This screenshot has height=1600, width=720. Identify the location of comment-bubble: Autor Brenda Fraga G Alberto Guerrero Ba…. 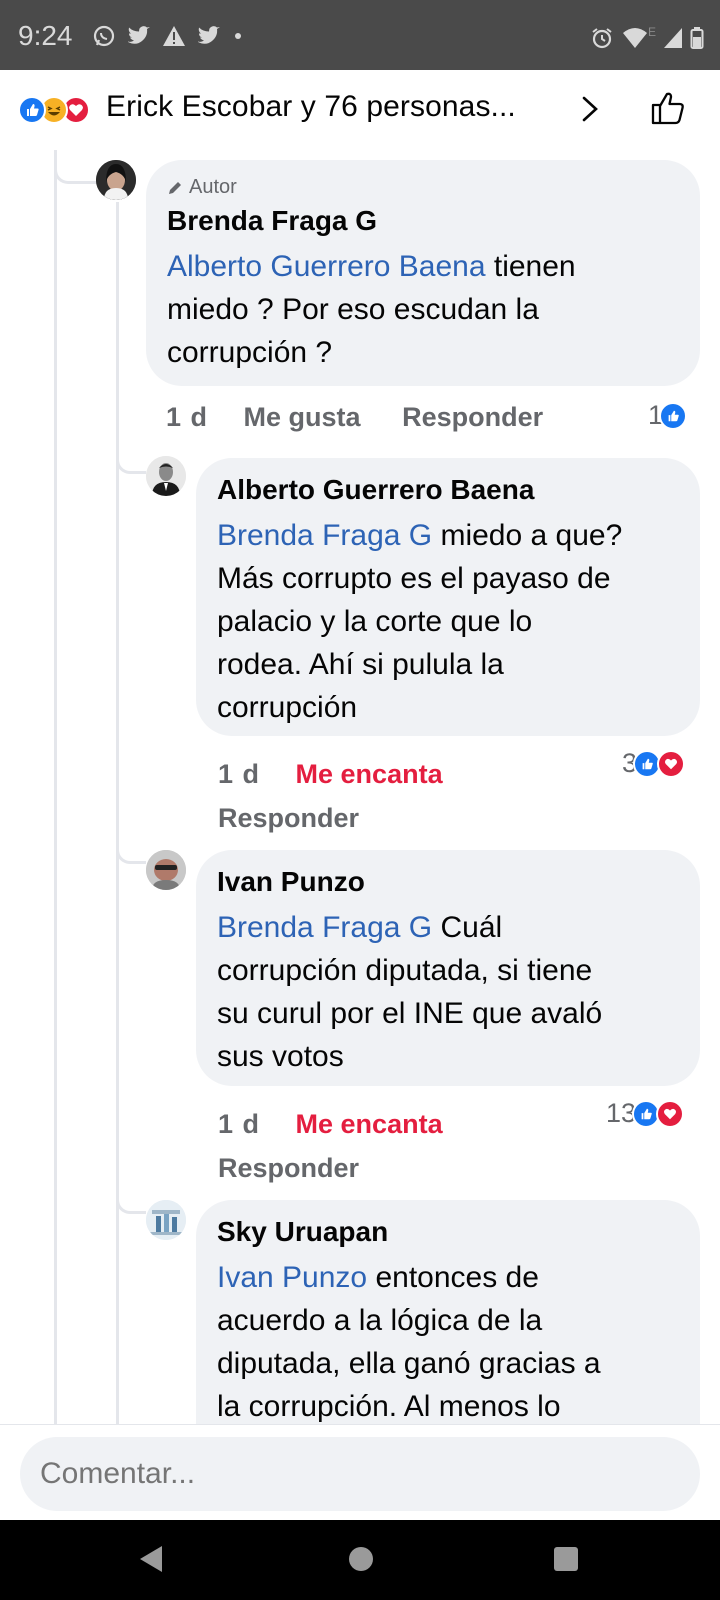
(423, 273).